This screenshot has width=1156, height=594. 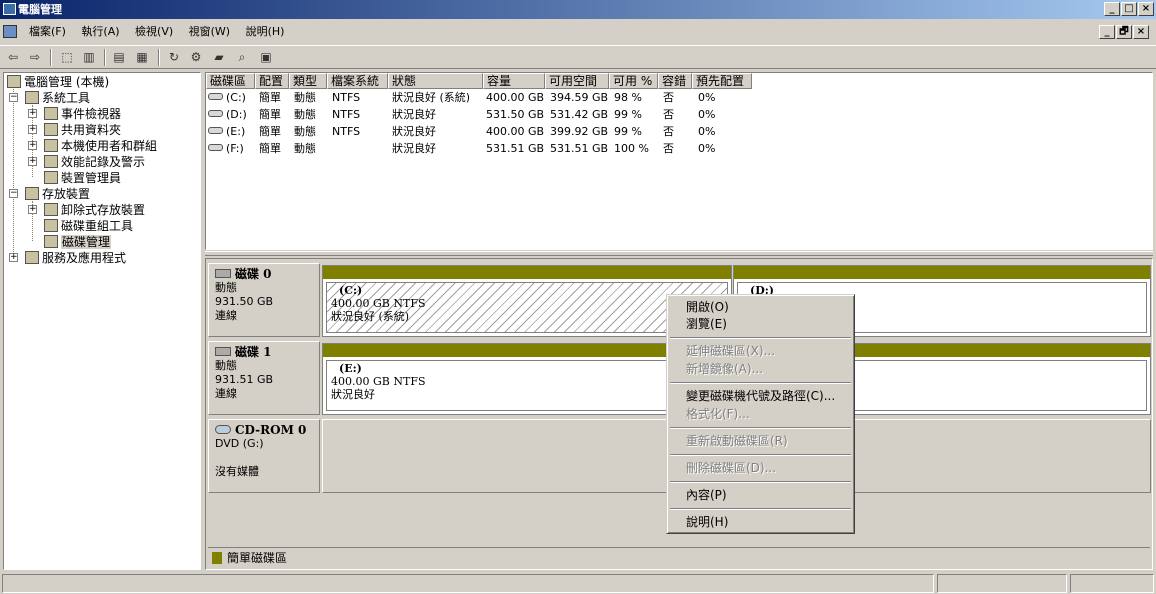 What do you see at coordinates (226, 393) in the screenshot?
I see `disk-status: 連線` at bounding box center [226, 393].